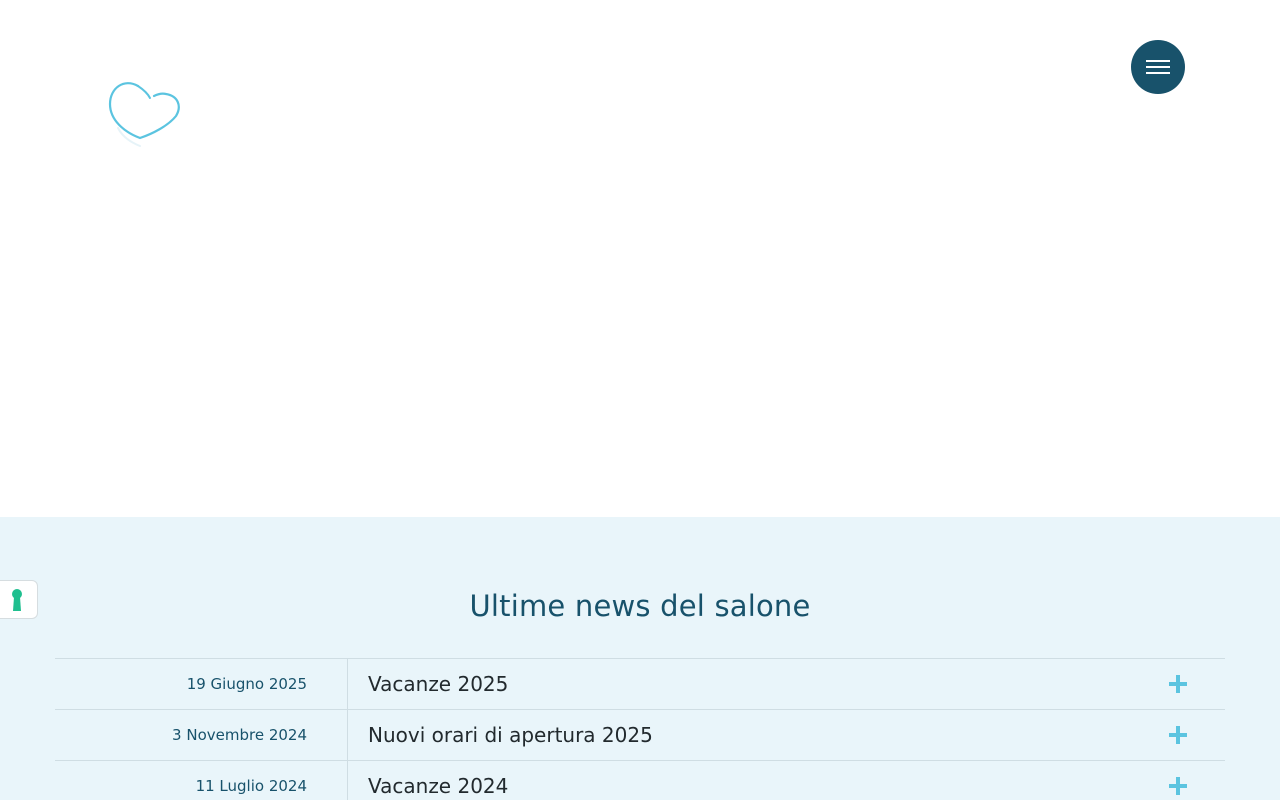 This screenshot has height=800, width=1280. What do you see at coordinates (239, 735) in the screenshot?
I see `news-item-date: 3 Novembre 2024` at bounding box center [239, 735].